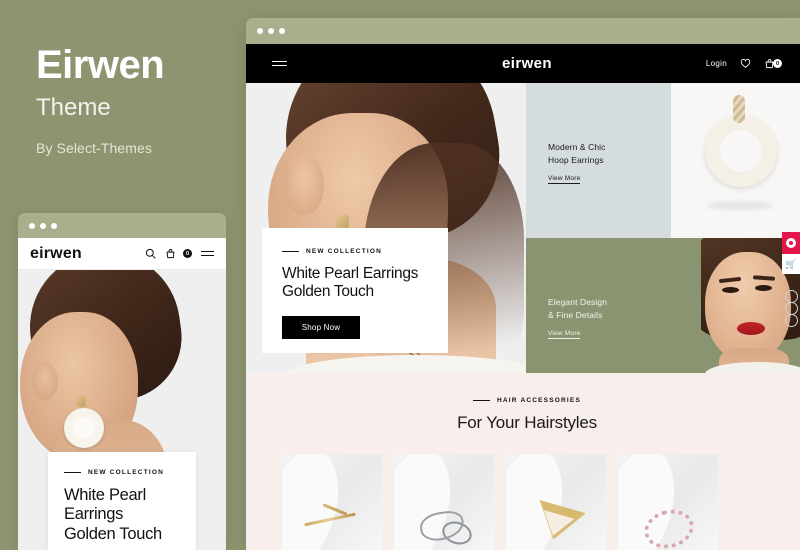 This screenshot has width=800, height=550. What do you see at coordinates (730, 290) in the screenshot?
I see `model-eye-left` at bounding box center [730, 290].